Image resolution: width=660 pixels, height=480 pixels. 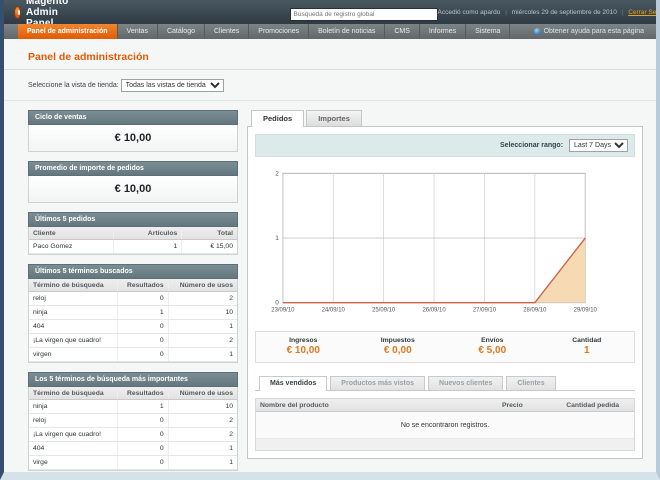 I want to click on tab-productos-m-s-vistos: Productos más vistos, so click(x=378, y=383).